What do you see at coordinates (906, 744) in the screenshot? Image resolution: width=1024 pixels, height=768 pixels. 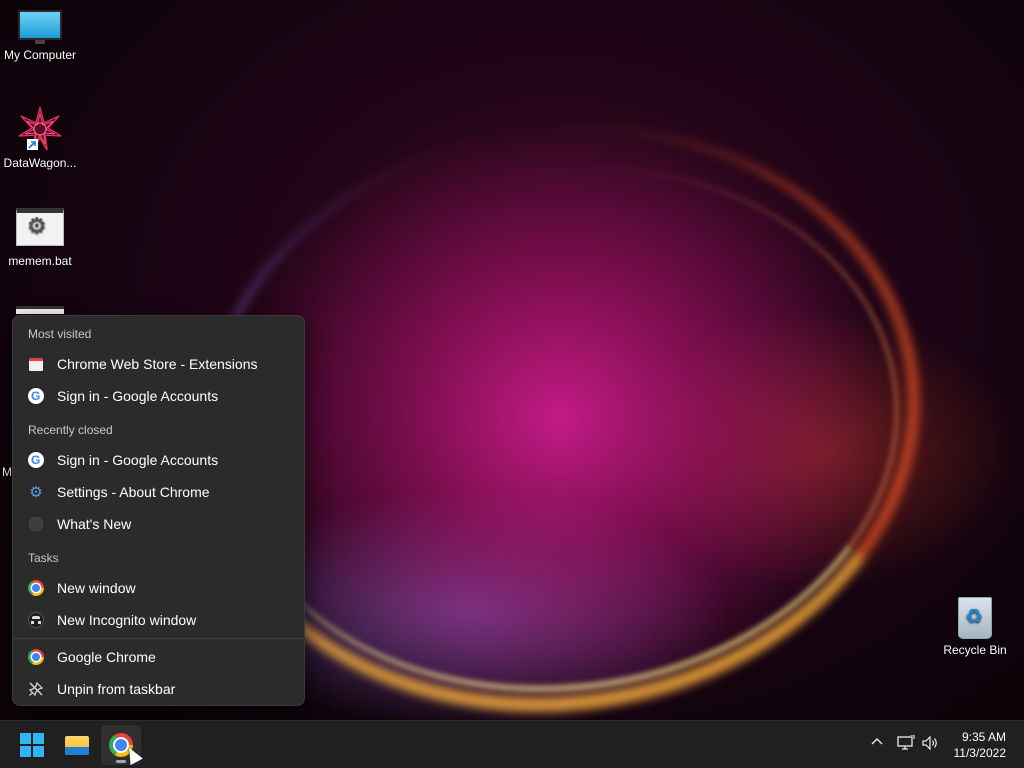 I see `network-icon` at bounding box center [906, 744].